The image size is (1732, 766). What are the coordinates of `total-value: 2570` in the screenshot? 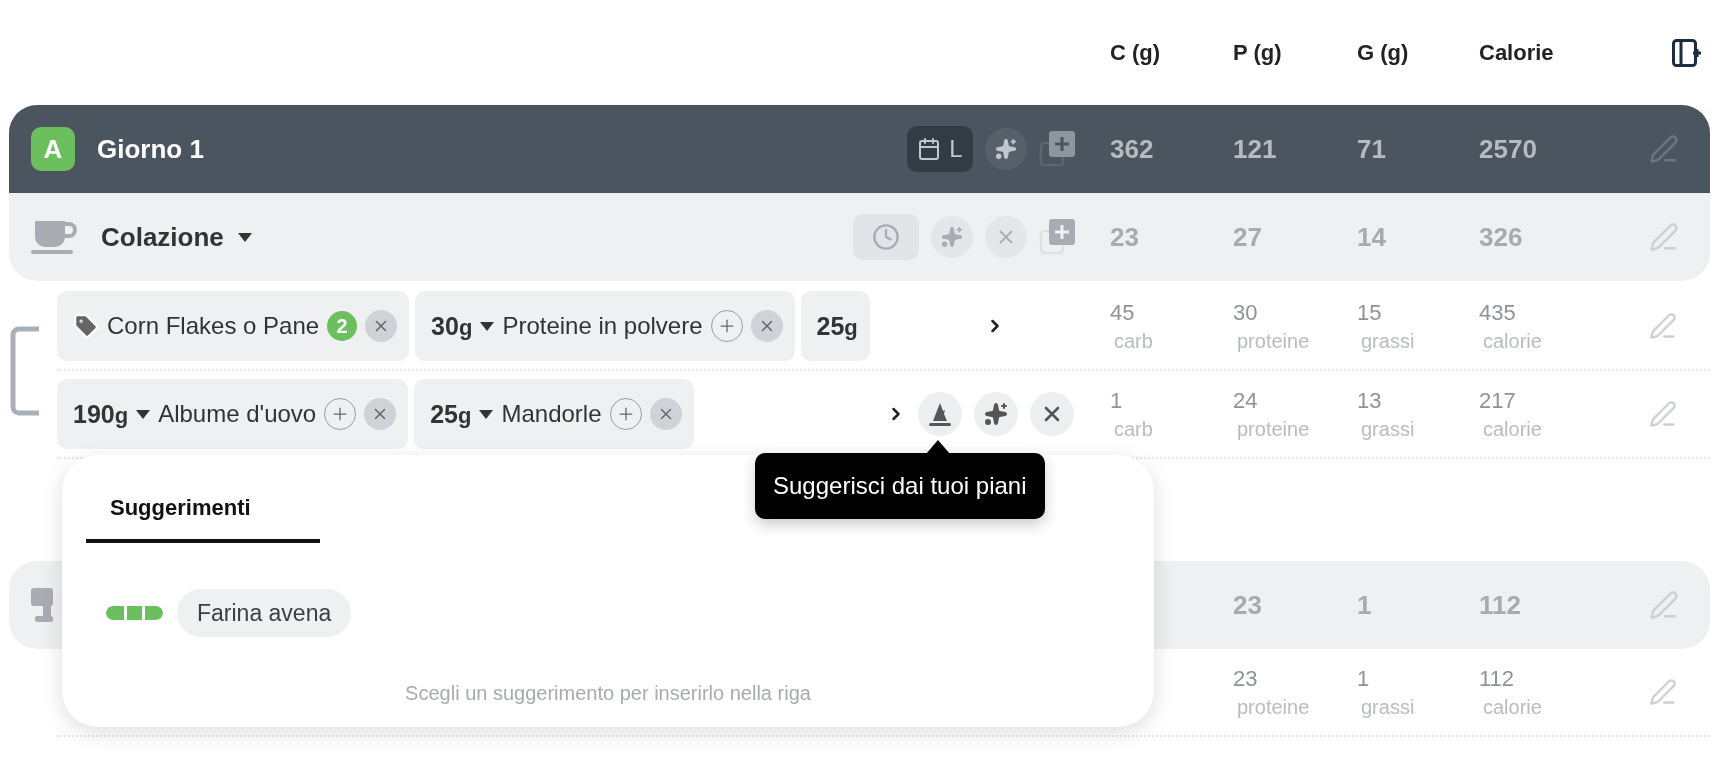 It's located at (1508, 149).